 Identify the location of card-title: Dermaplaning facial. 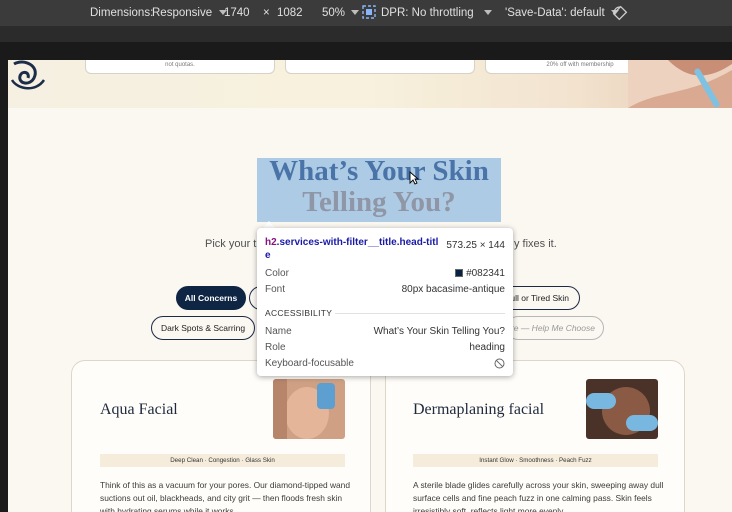
(479, 409).